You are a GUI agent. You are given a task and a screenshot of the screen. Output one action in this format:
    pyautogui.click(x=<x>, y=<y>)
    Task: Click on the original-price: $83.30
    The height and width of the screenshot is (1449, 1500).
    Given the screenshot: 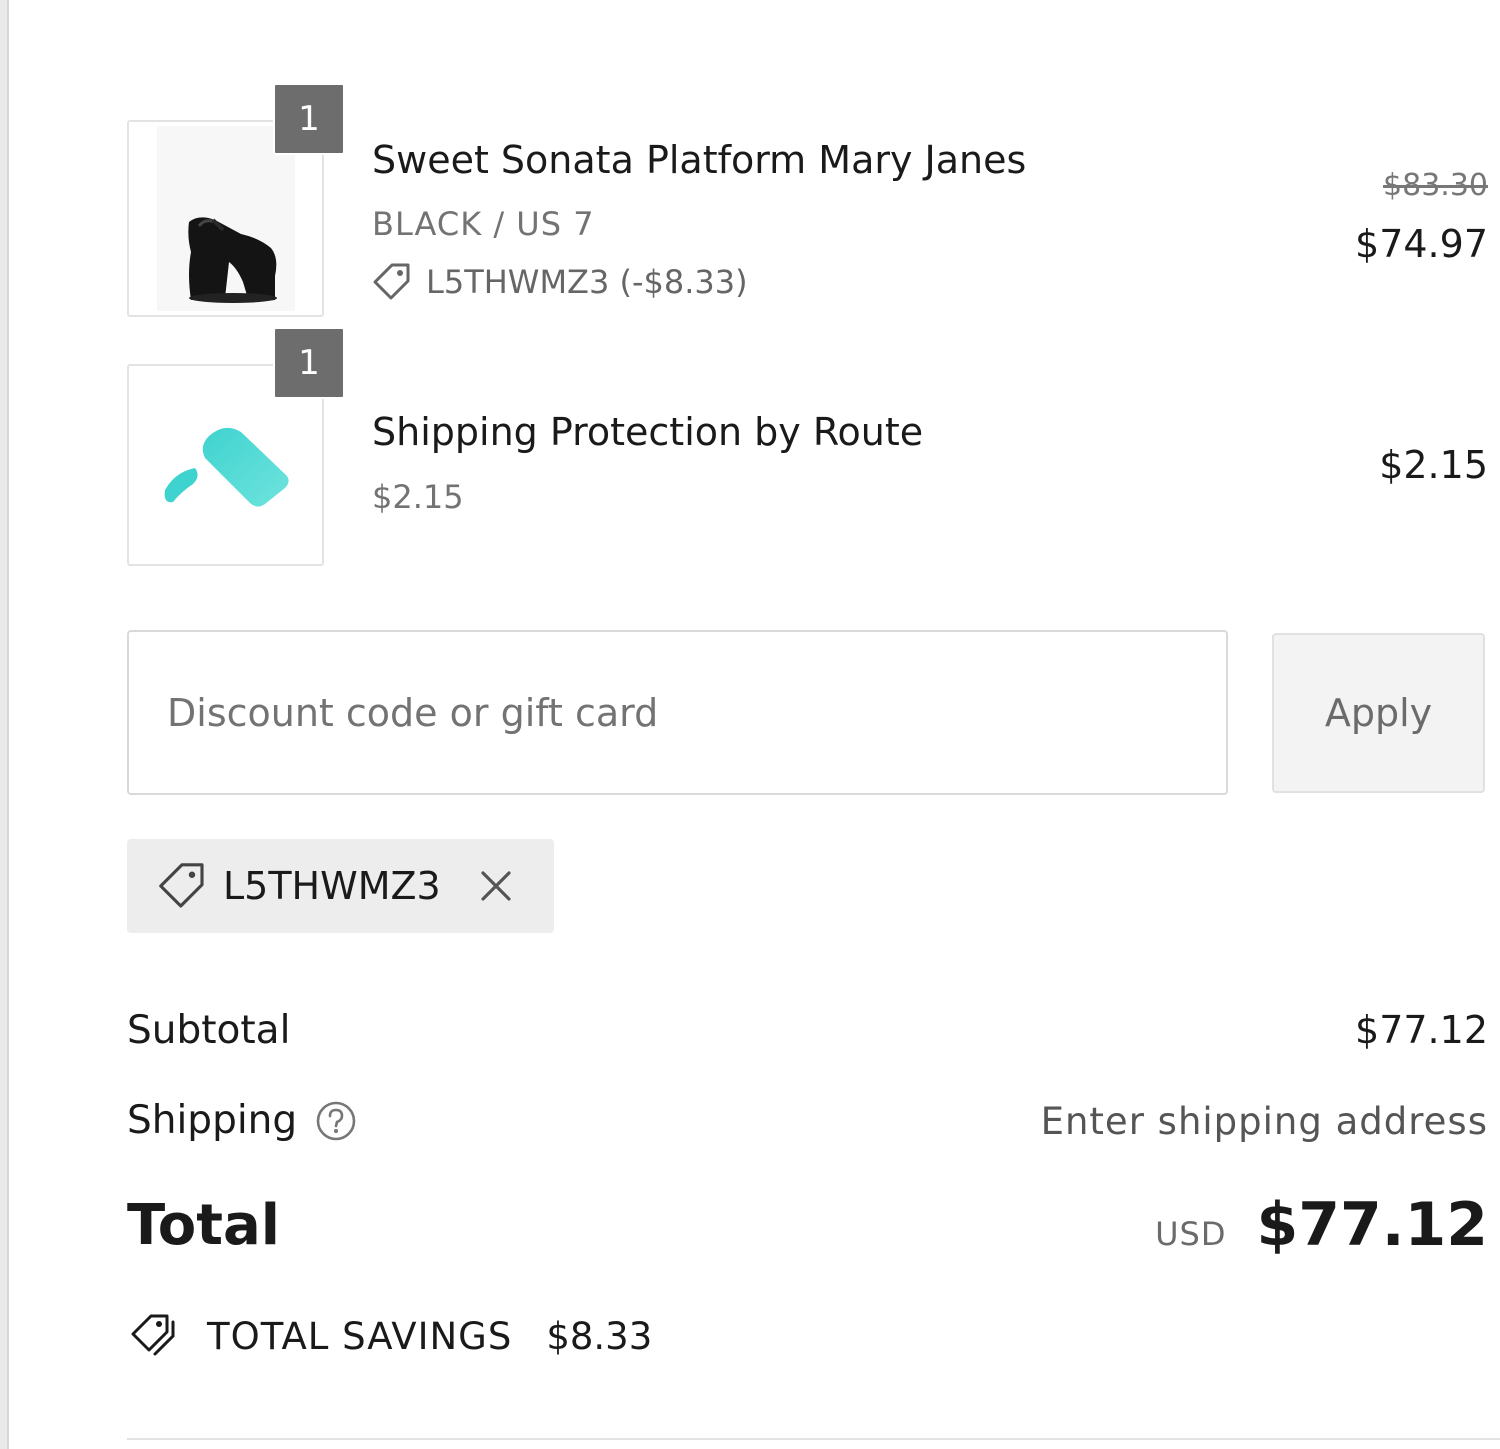 What is the action you would take?
    pyautogui.click(x=1435, y=185)
    